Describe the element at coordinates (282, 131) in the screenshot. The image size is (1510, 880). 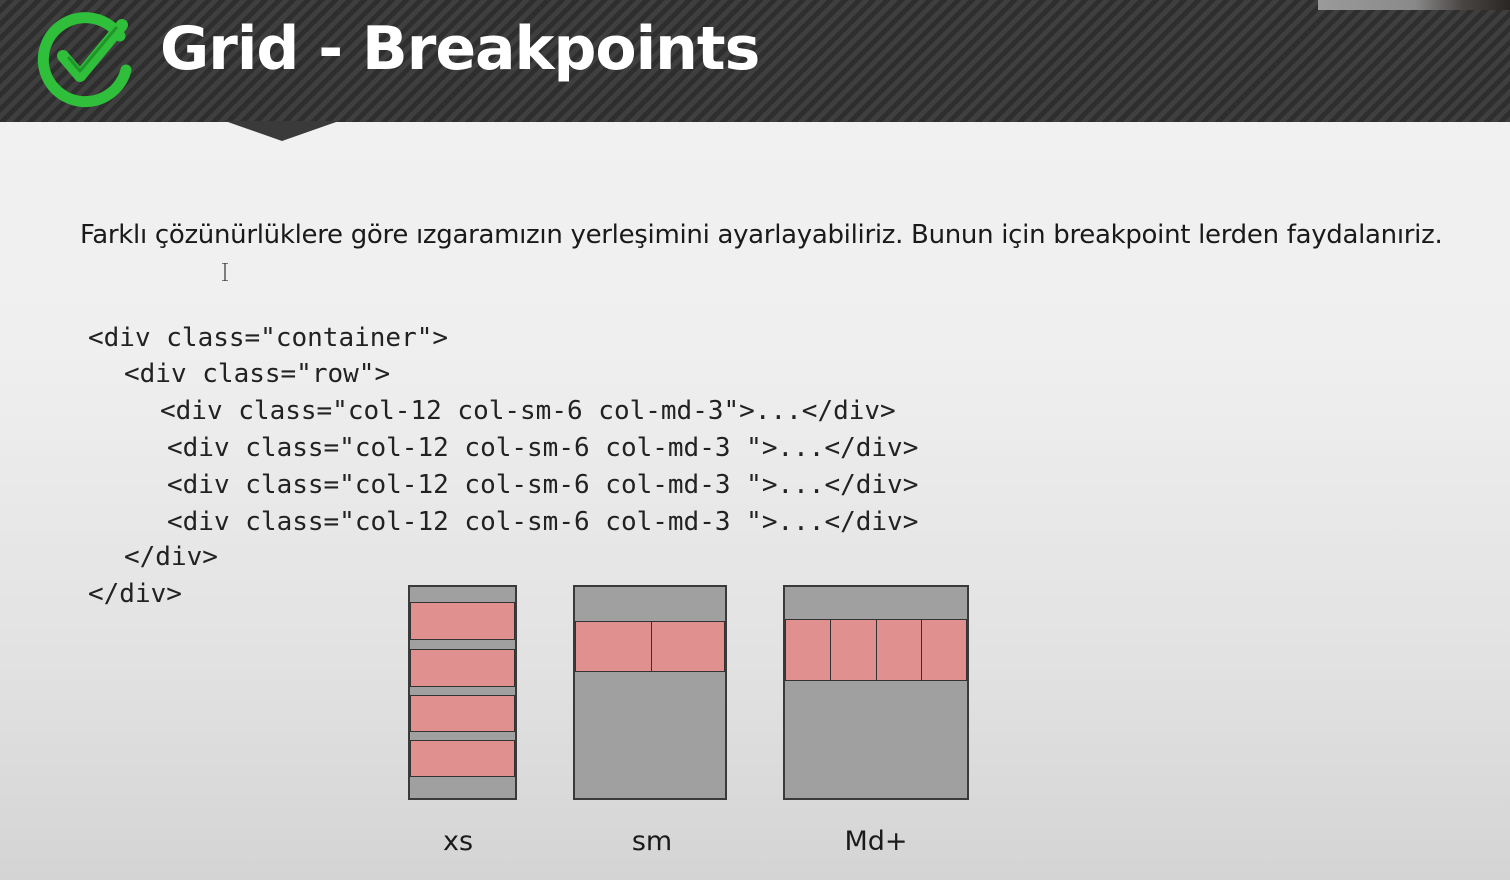
I see `header-notch` at that location.